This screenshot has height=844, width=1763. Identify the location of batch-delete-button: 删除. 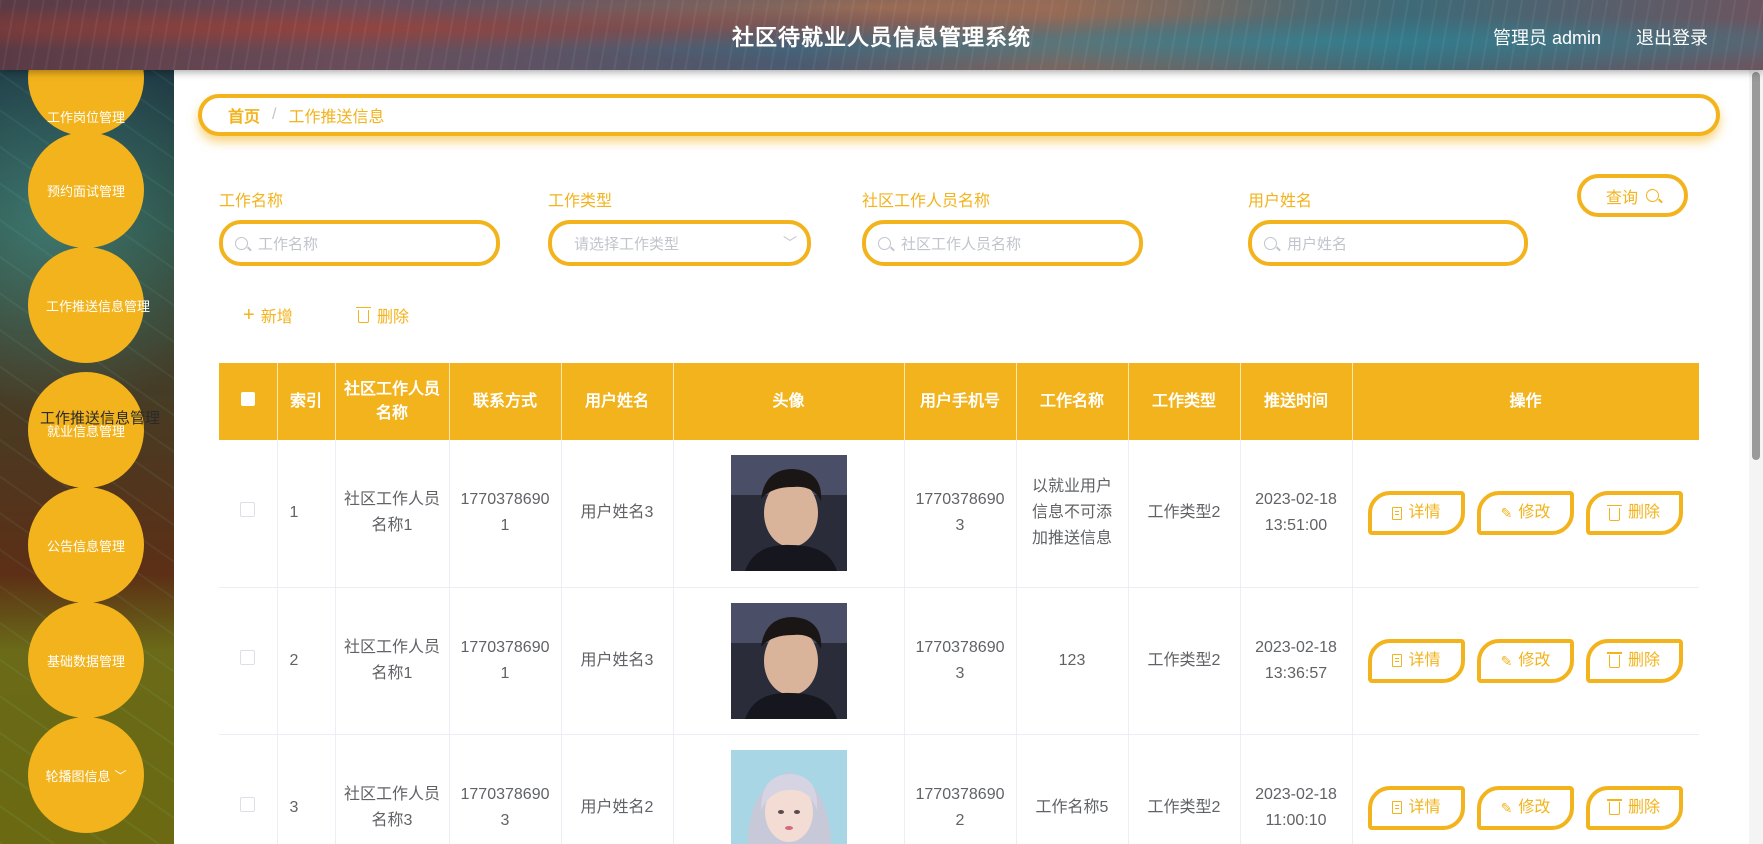
(382, 315).